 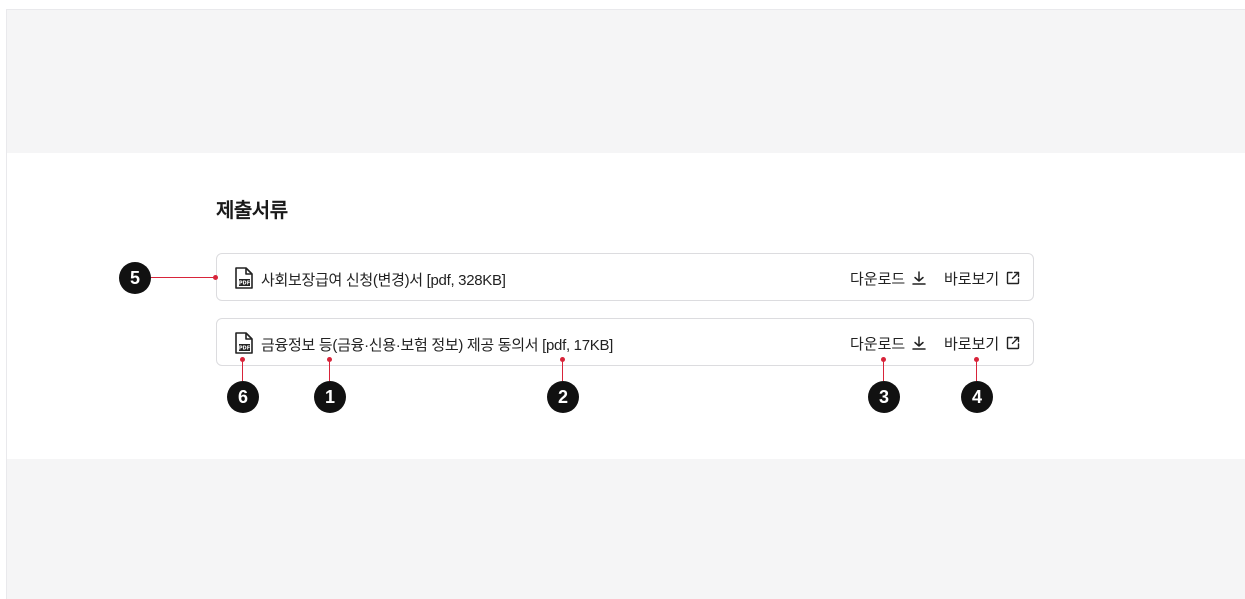 I want to click on annotation-marker-2: 2, so click(x=563, y=397).